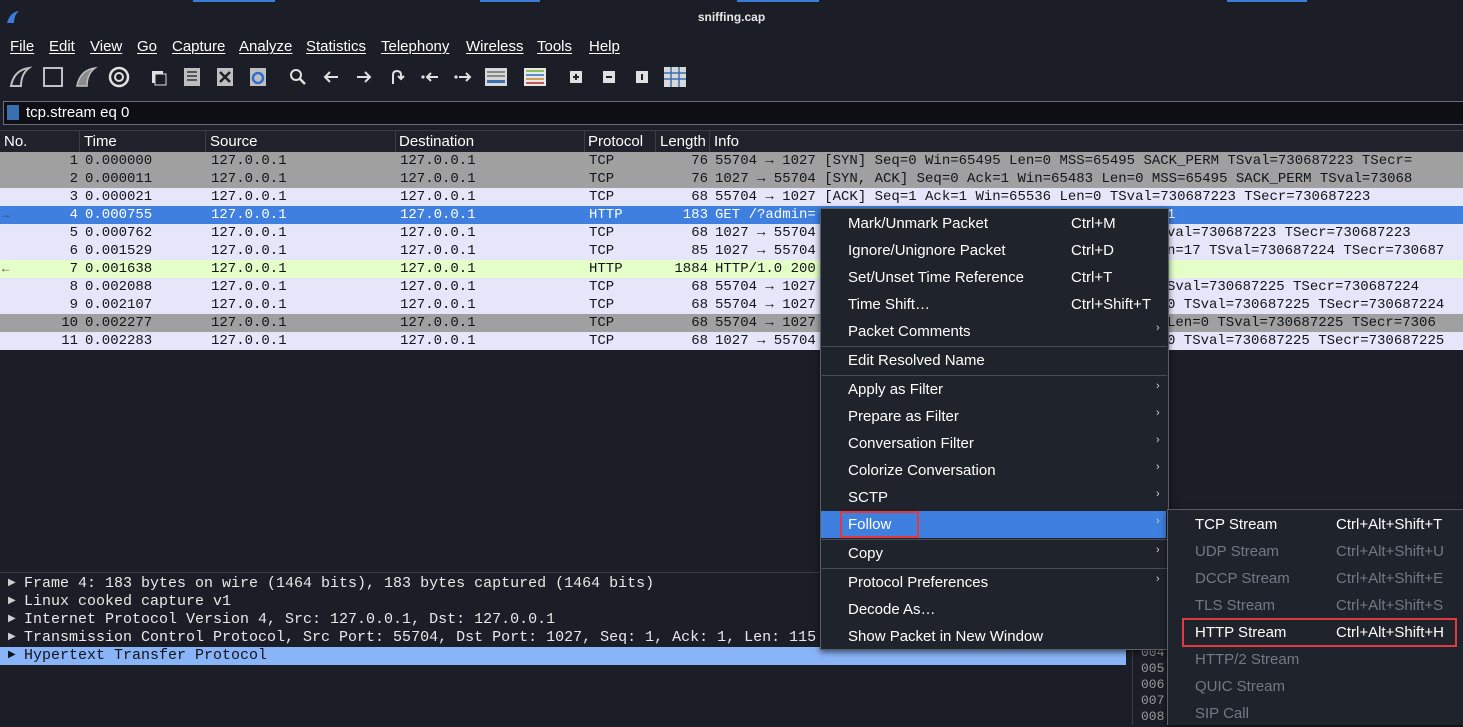  What do you see at coordinates (733, 113) in the screenshot?
I see `display-filter-input: tcp.stream eq 0` at bounding box center [733, 113].